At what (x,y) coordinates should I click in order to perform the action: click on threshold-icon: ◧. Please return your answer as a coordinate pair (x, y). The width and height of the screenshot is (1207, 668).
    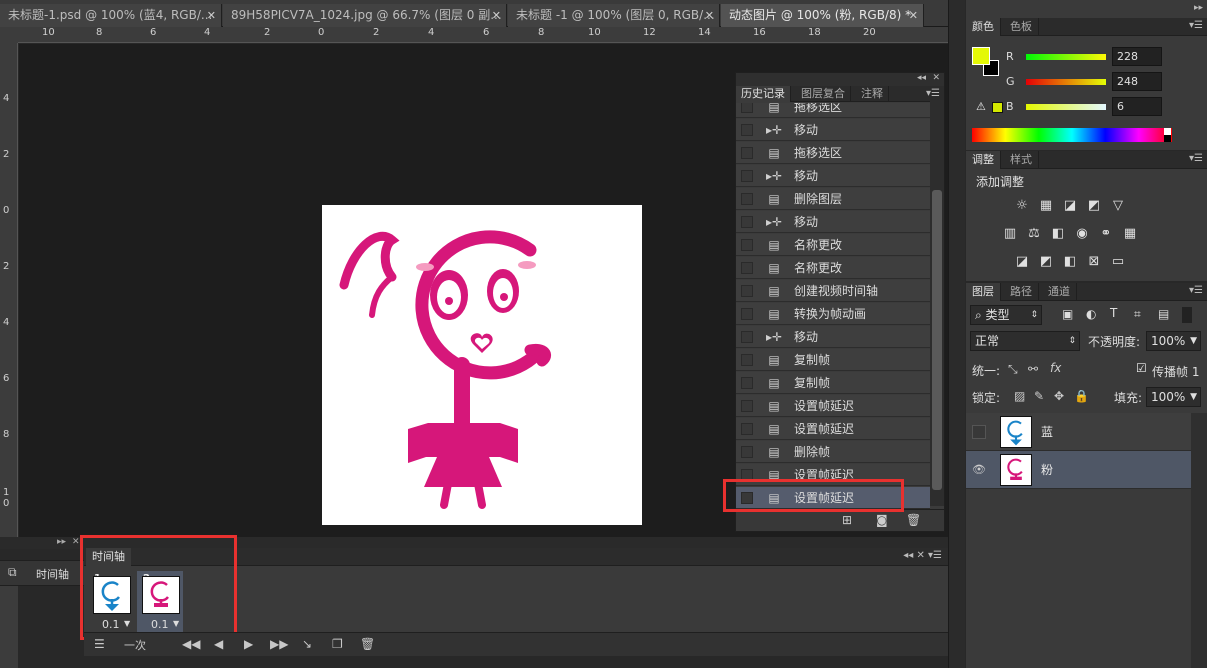
    Looking at the image, I should click on (1070, 262).